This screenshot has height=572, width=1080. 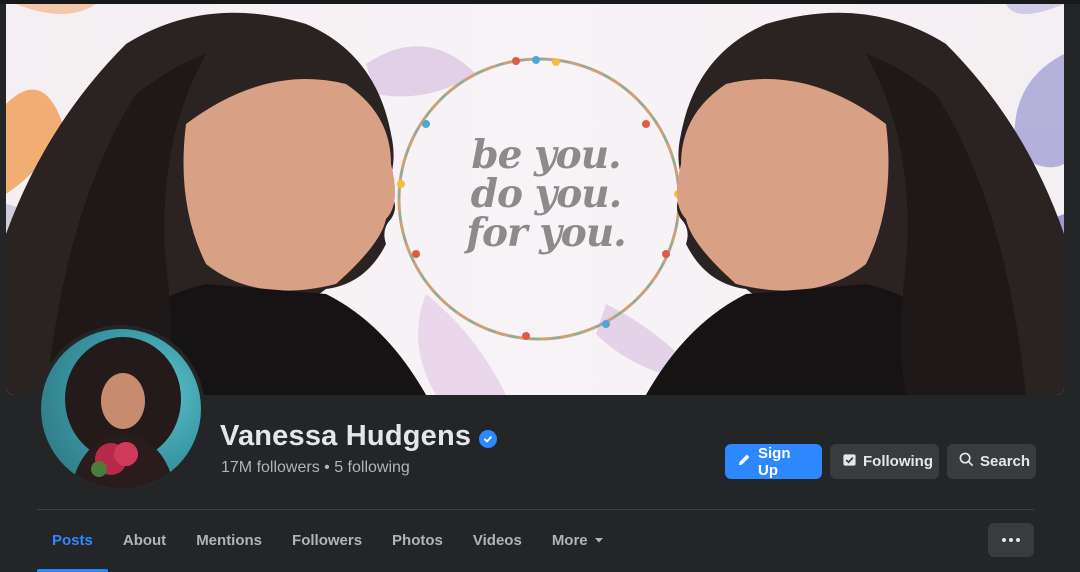 I want to click on tab-more: More, so click(x=578, y=540).